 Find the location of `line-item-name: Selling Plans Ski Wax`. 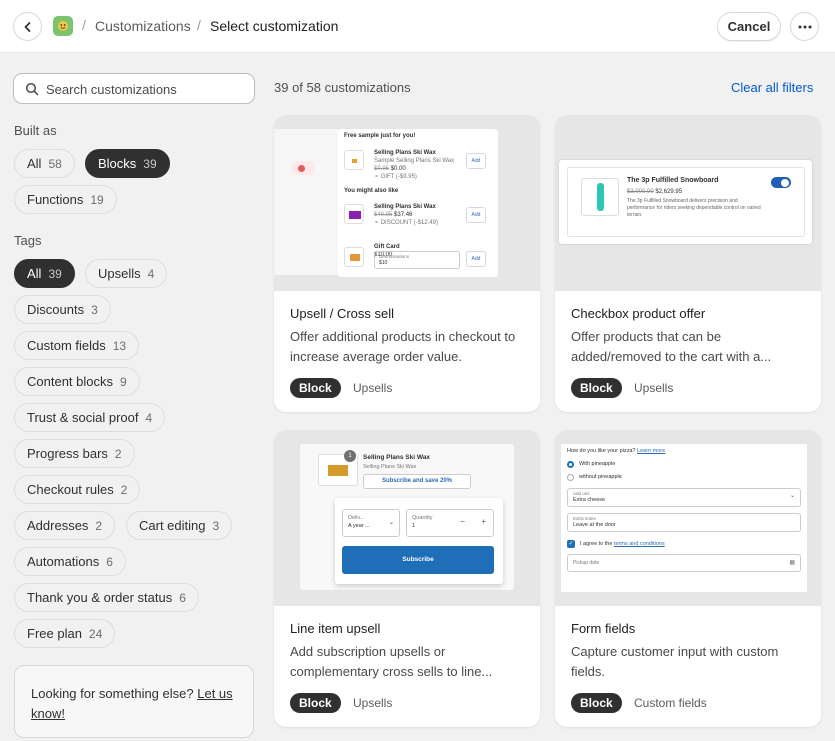

line-item-name: Selling Plans Ski Wax is located at coordinates (396, 457).